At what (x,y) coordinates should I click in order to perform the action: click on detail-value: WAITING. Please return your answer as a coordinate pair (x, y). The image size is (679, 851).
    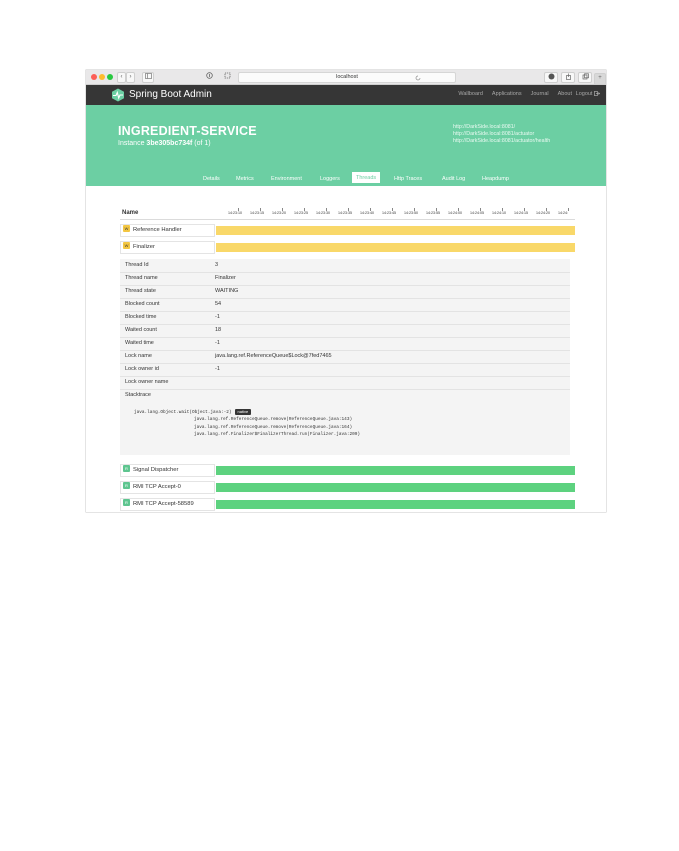
    Looking at the image, I should click on (227, 291).